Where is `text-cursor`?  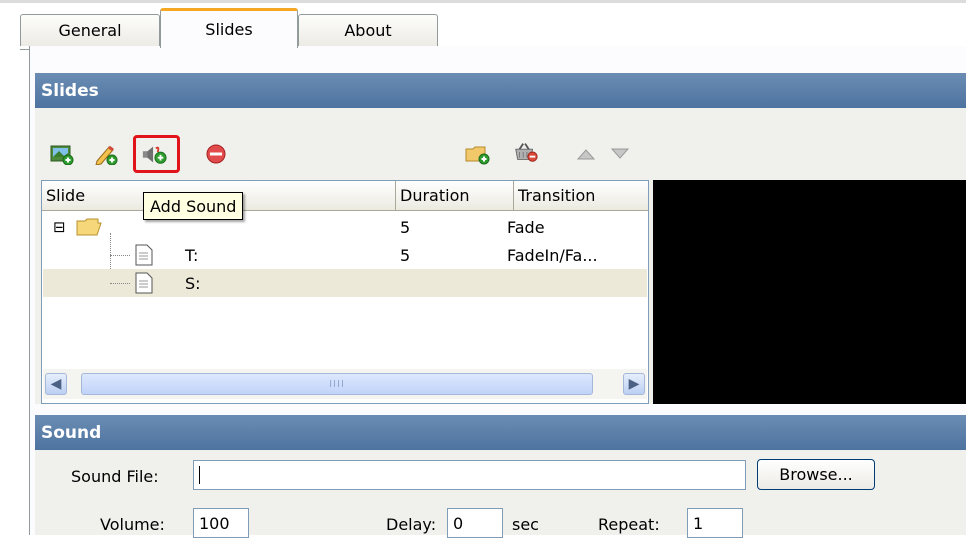
text-cursor is located at coordinates (199, 475).